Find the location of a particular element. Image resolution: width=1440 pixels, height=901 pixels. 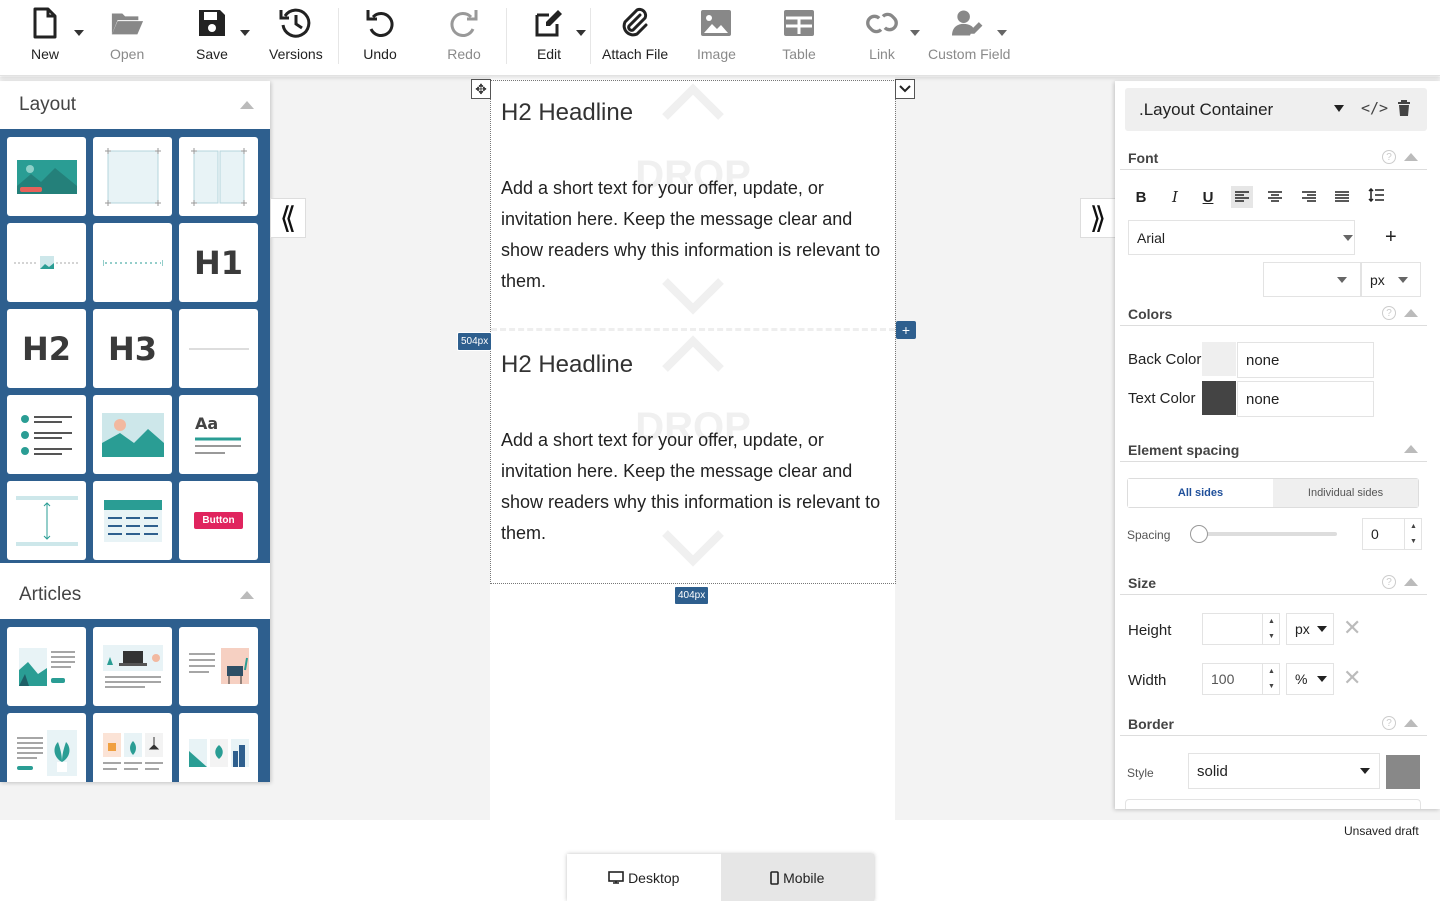

tile-h1: H1 is located at coordinates (218, 262).